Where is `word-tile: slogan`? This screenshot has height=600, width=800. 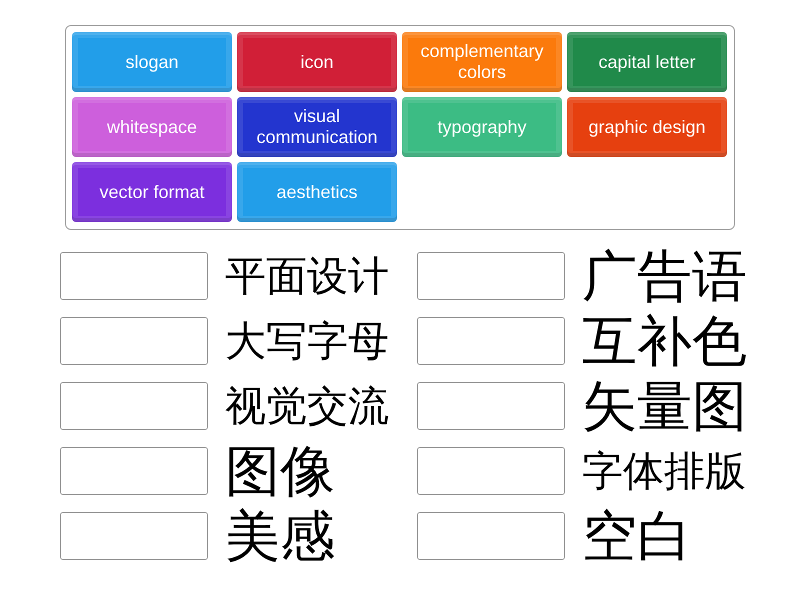
word-tile: slogan is located at coordinates (152, 62).